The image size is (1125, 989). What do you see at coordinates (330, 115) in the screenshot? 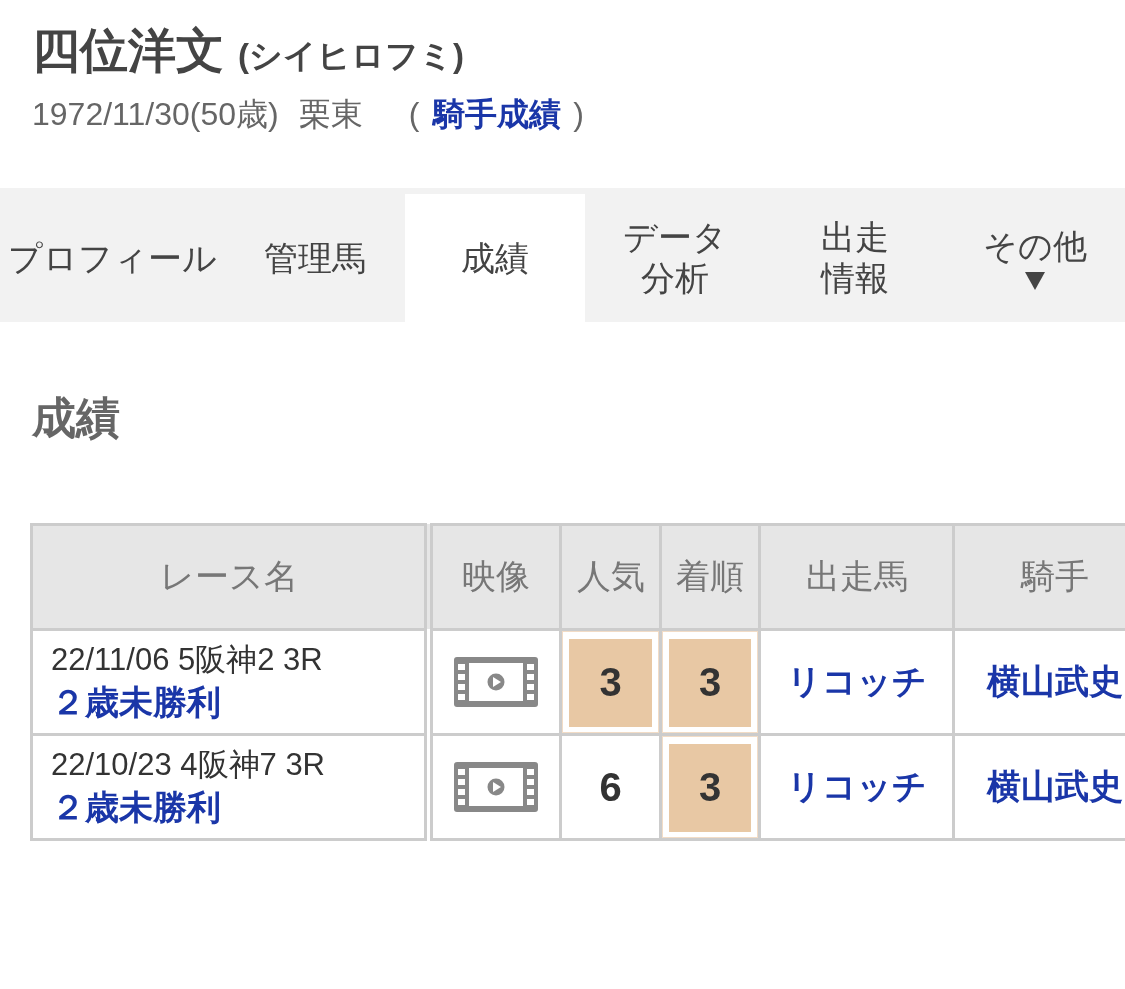
I see `affiliation-text: 栗東` at bounding box center [330, 115].